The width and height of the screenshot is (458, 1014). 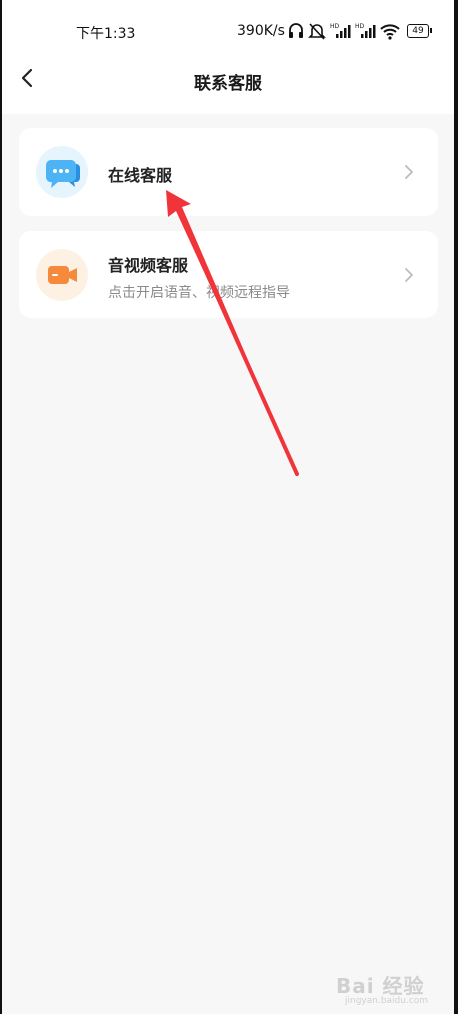 I want to click on screenshot-frame-left, so click(x=1, y=507).